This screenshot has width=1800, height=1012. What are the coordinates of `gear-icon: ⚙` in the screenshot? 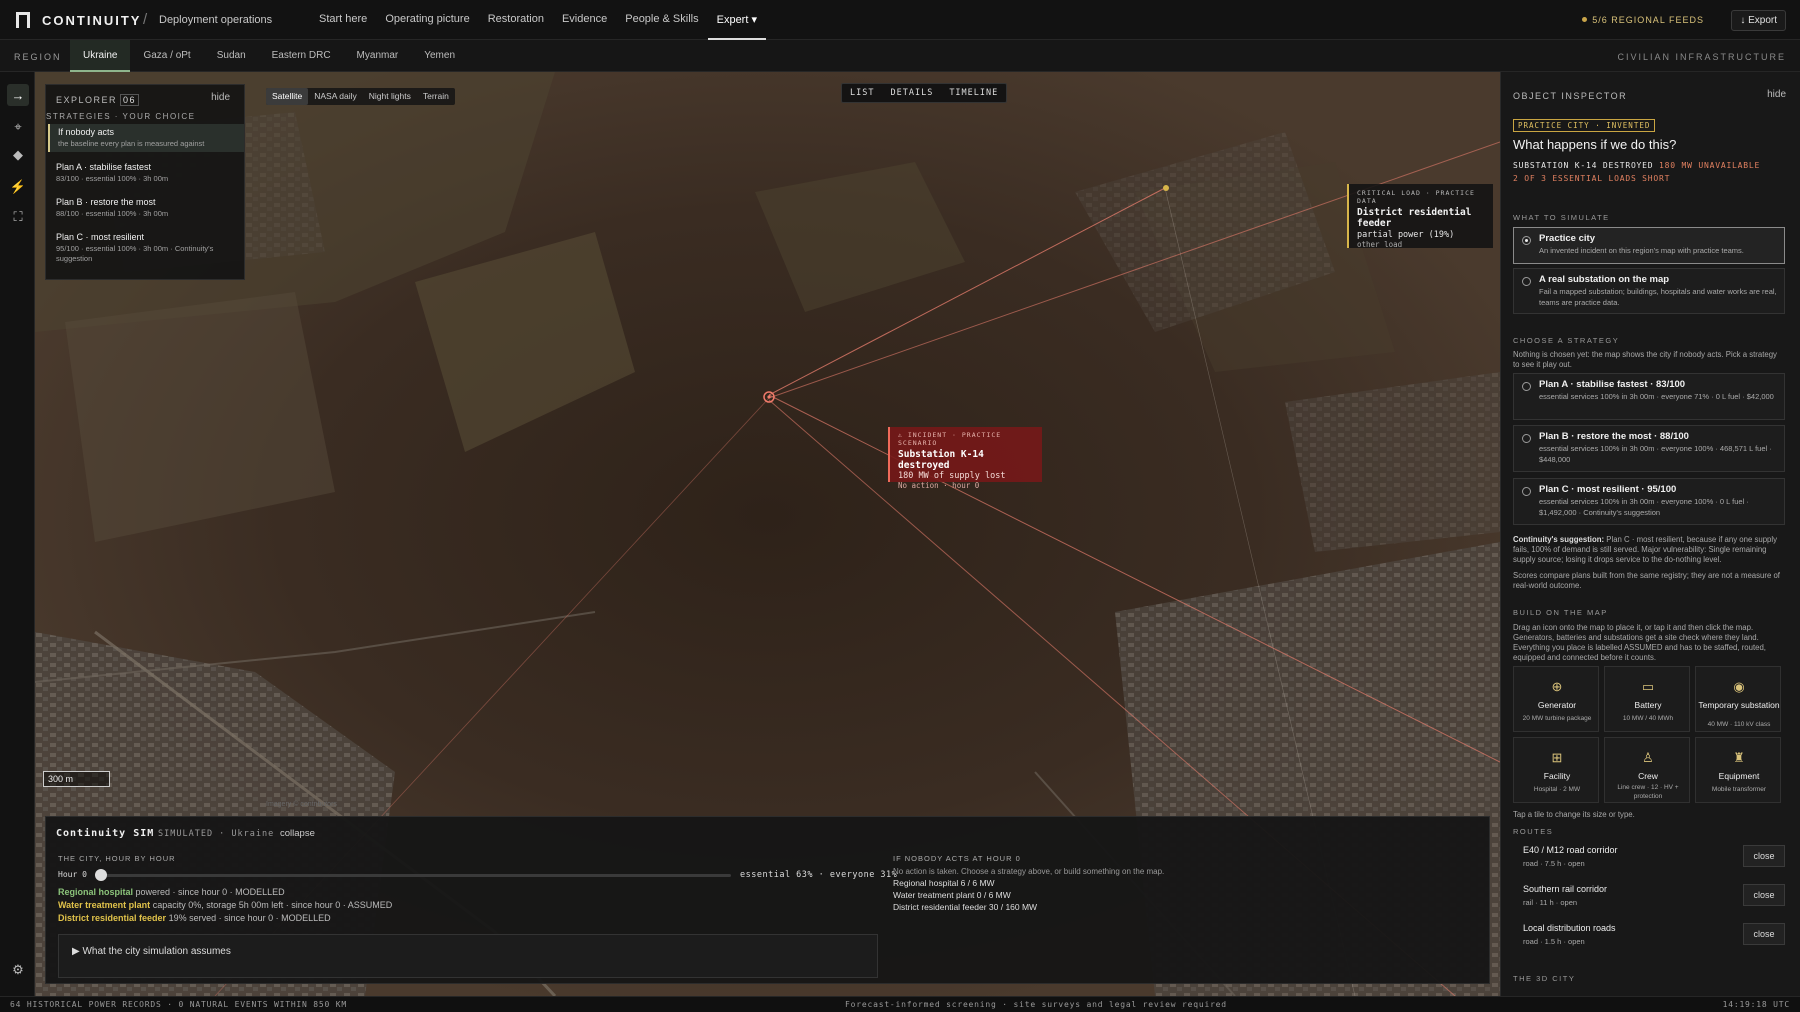 It's located at (18, 970).